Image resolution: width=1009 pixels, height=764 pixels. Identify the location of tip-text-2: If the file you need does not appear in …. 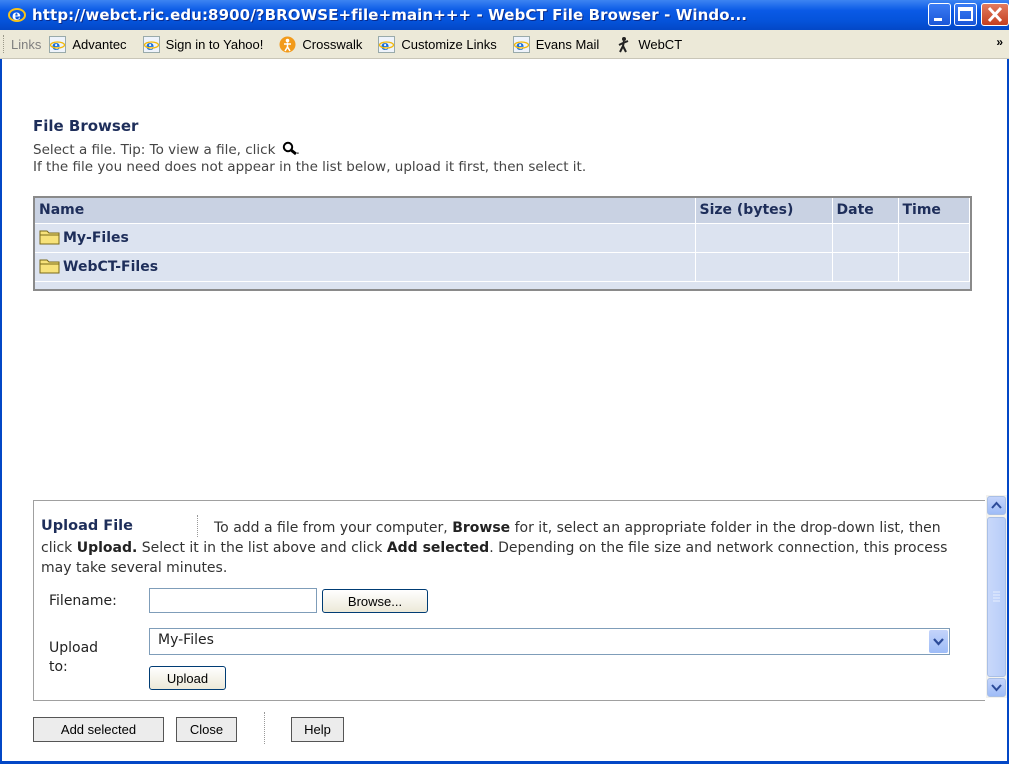
(310, 167).